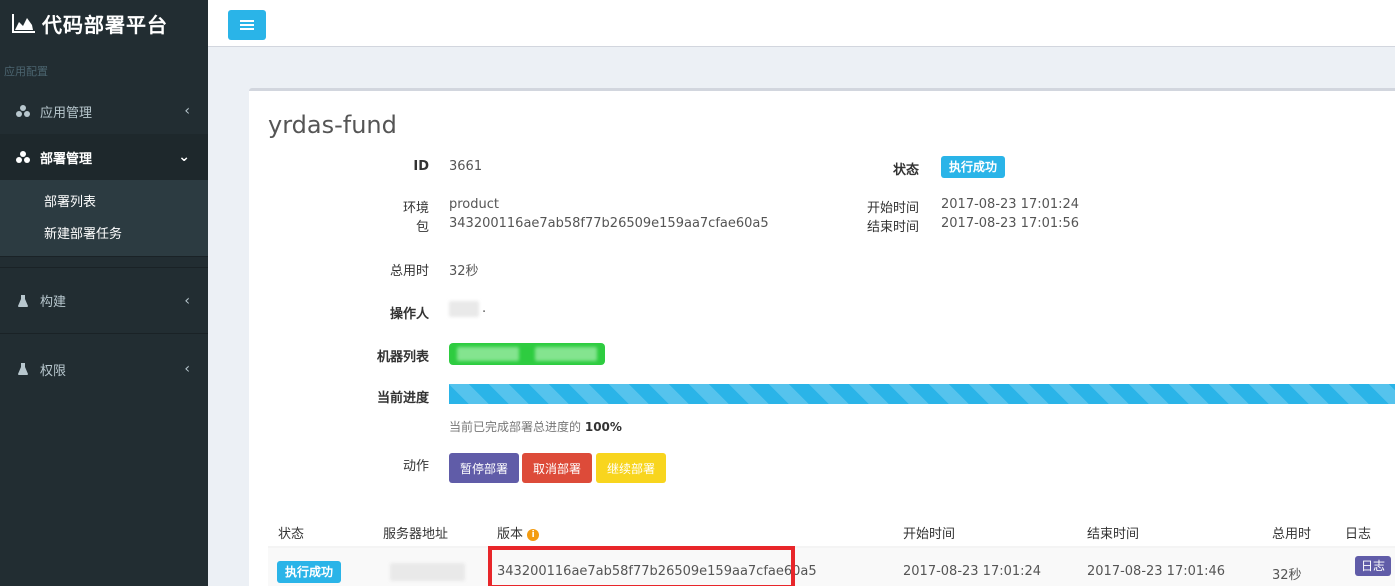  What do you see at coordinates (104, 200) in the screenshot?
I see `sidebar-item-deploy-list: 部署列表` at bounding box center [104, 200].